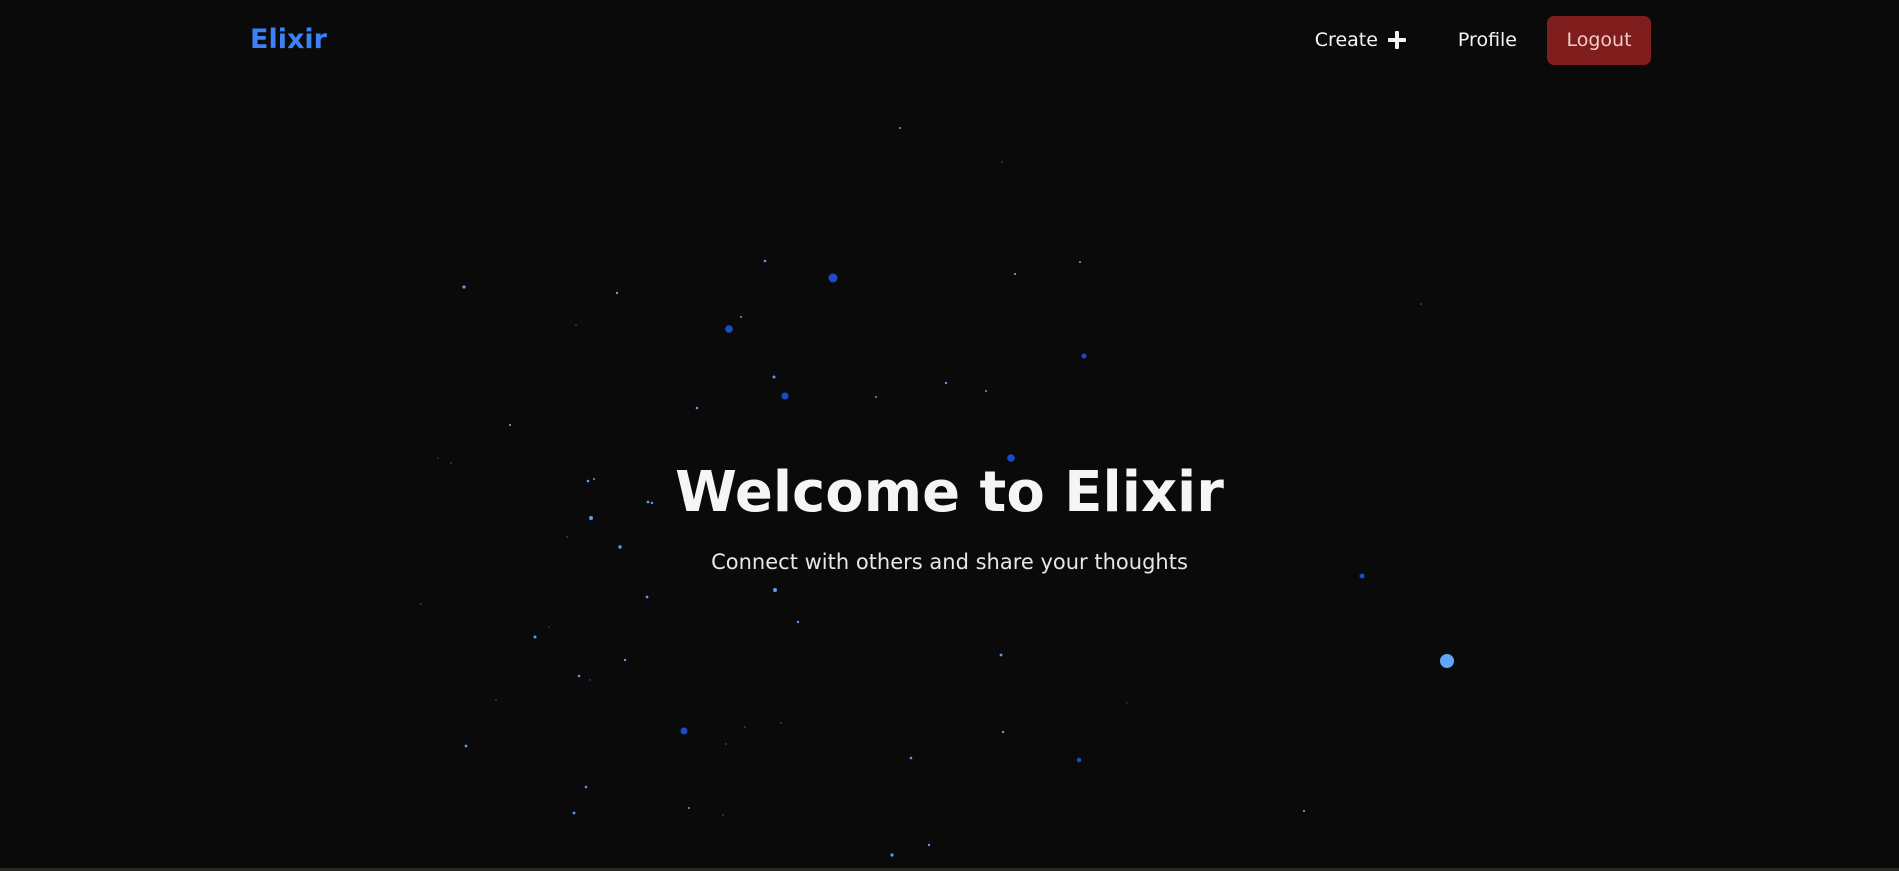 The height and width of the screenshot is (871, 1899). Describe the element at coordinates (949, 41) in the screenshot. I see `navbar: Elixir Create Profile Logout` at that location.